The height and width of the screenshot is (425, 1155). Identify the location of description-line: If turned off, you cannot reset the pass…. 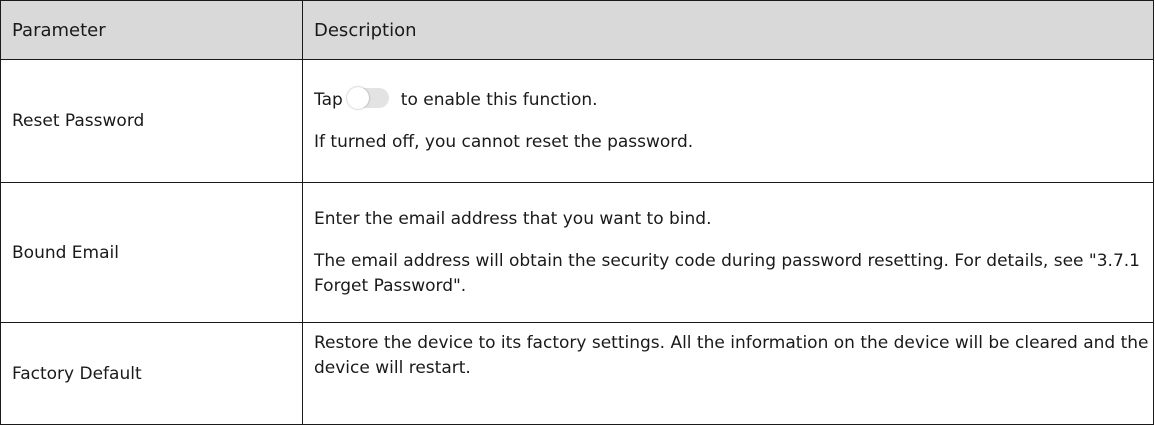
(504, 141).